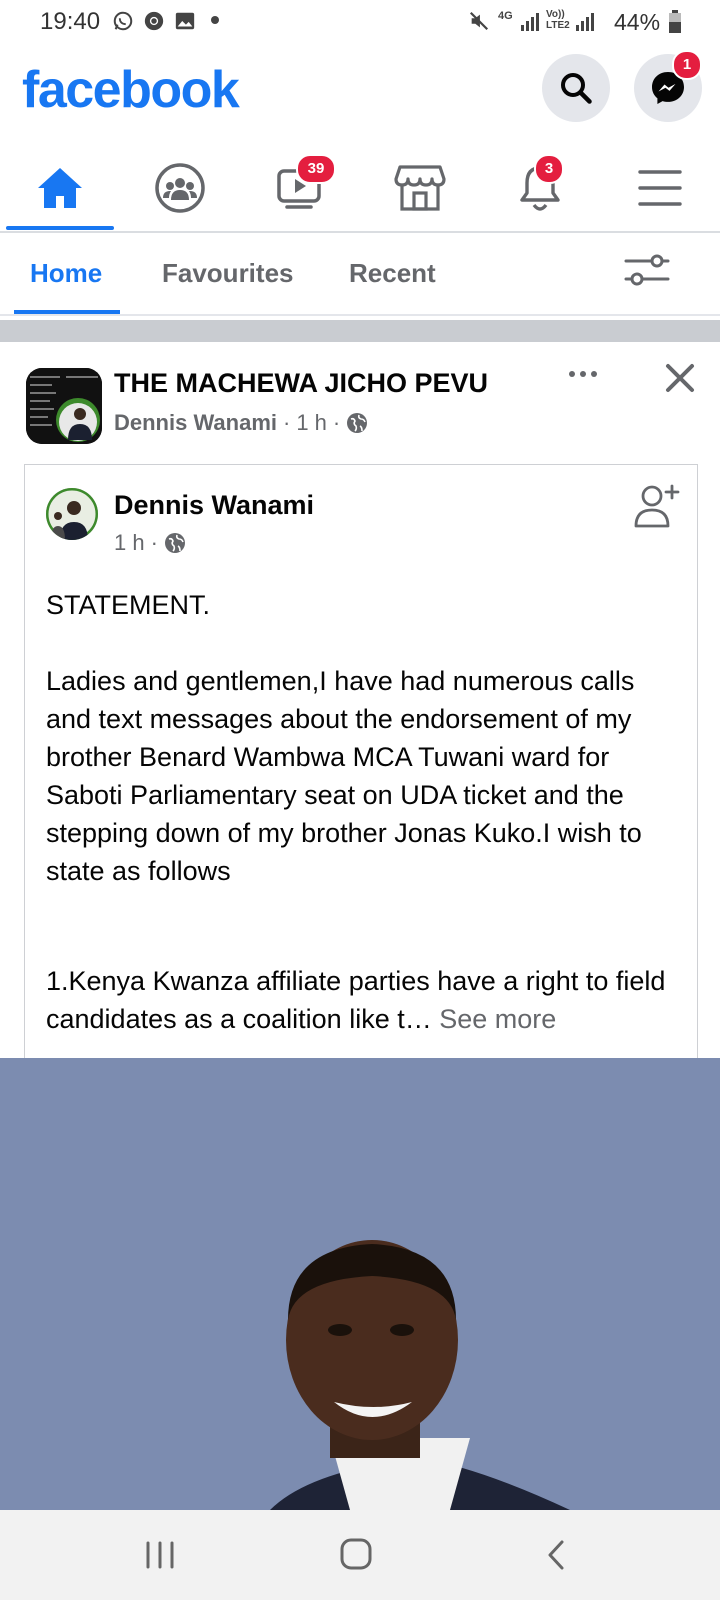 The image size is (720, 1600). Describe the element at coordinates (195, 423) in the screenshot. I see `poster-name: Dennis Wanami` at that location.